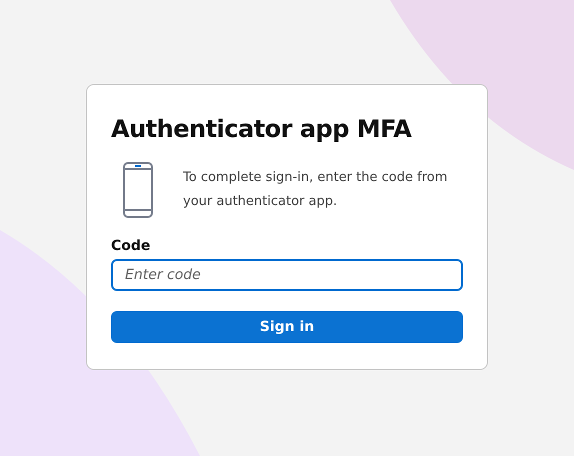 The image size is (574, 456). I want to click on field-label: Code, so click(131, 246).